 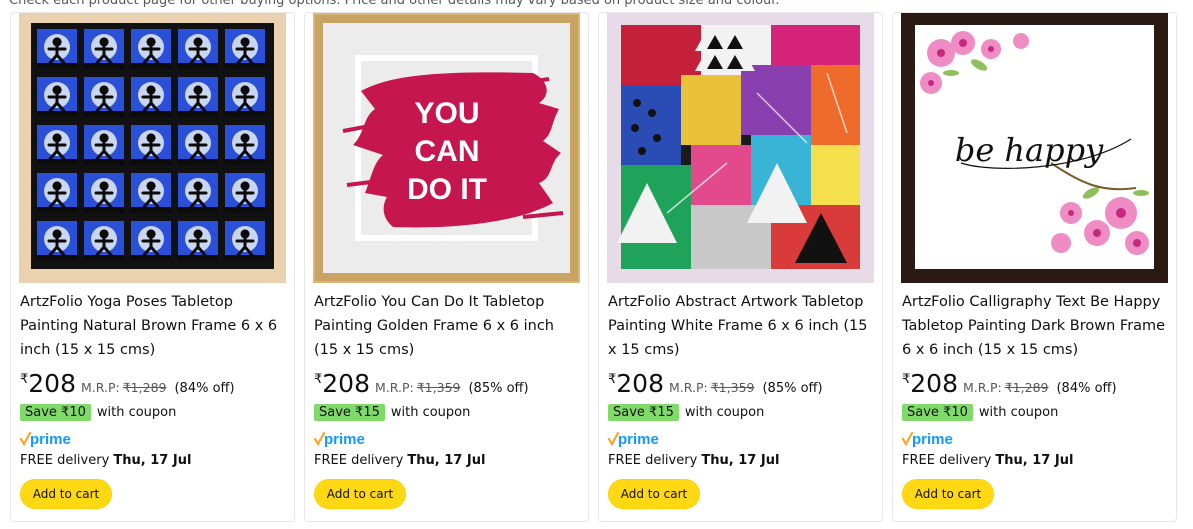 What do you see at coordinates (447, 151) in the screenshot?
I see `art-text-line-2: CAN` at bounding box center [447, 151].